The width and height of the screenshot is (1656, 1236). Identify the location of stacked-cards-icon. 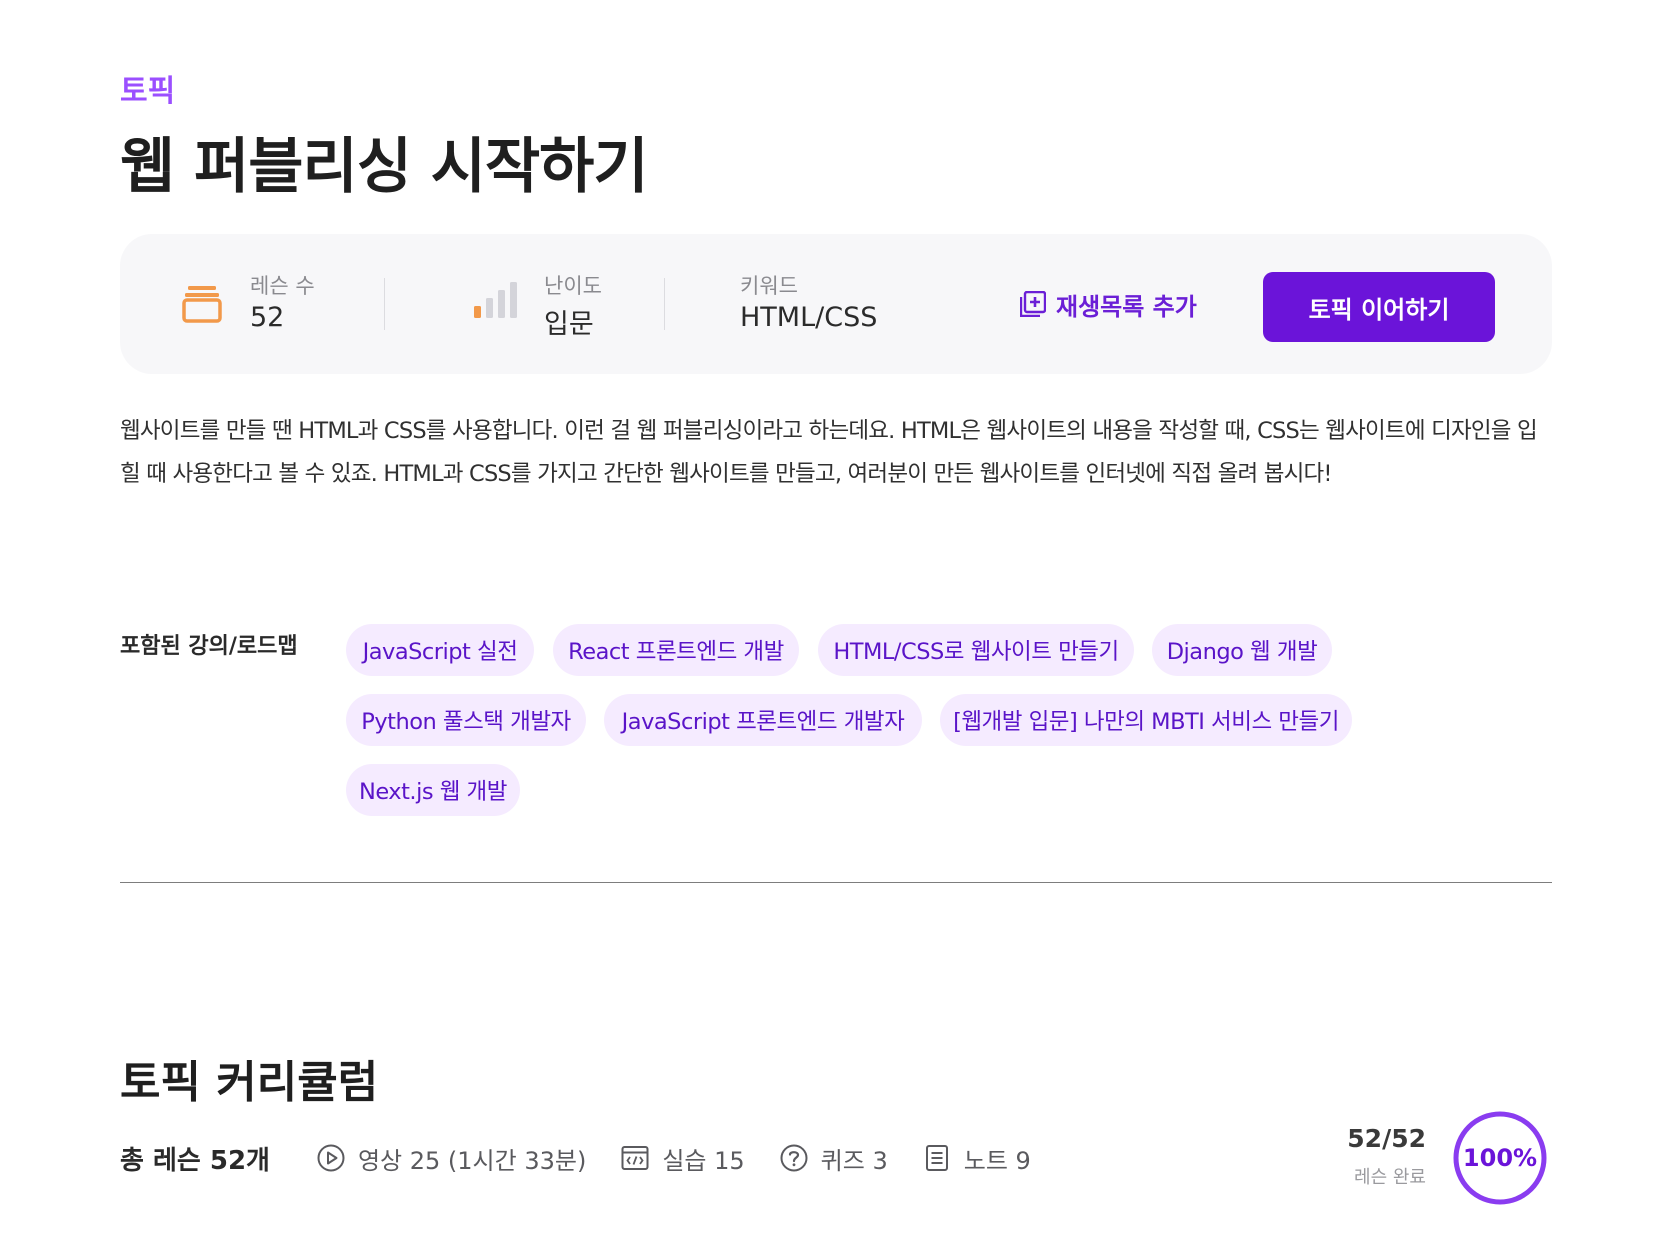
(202, 304).